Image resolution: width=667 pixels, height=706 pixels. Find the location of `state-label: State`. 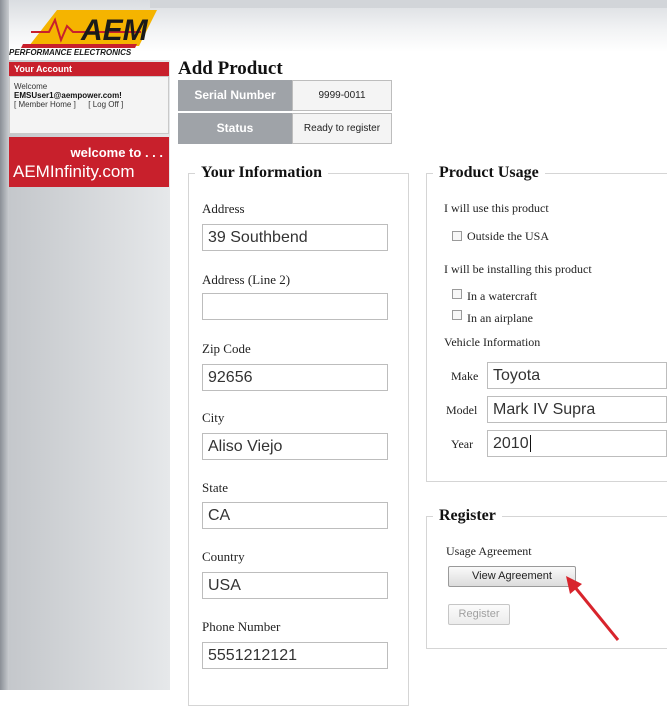

state-label: State is located at coordinates (215, 487).